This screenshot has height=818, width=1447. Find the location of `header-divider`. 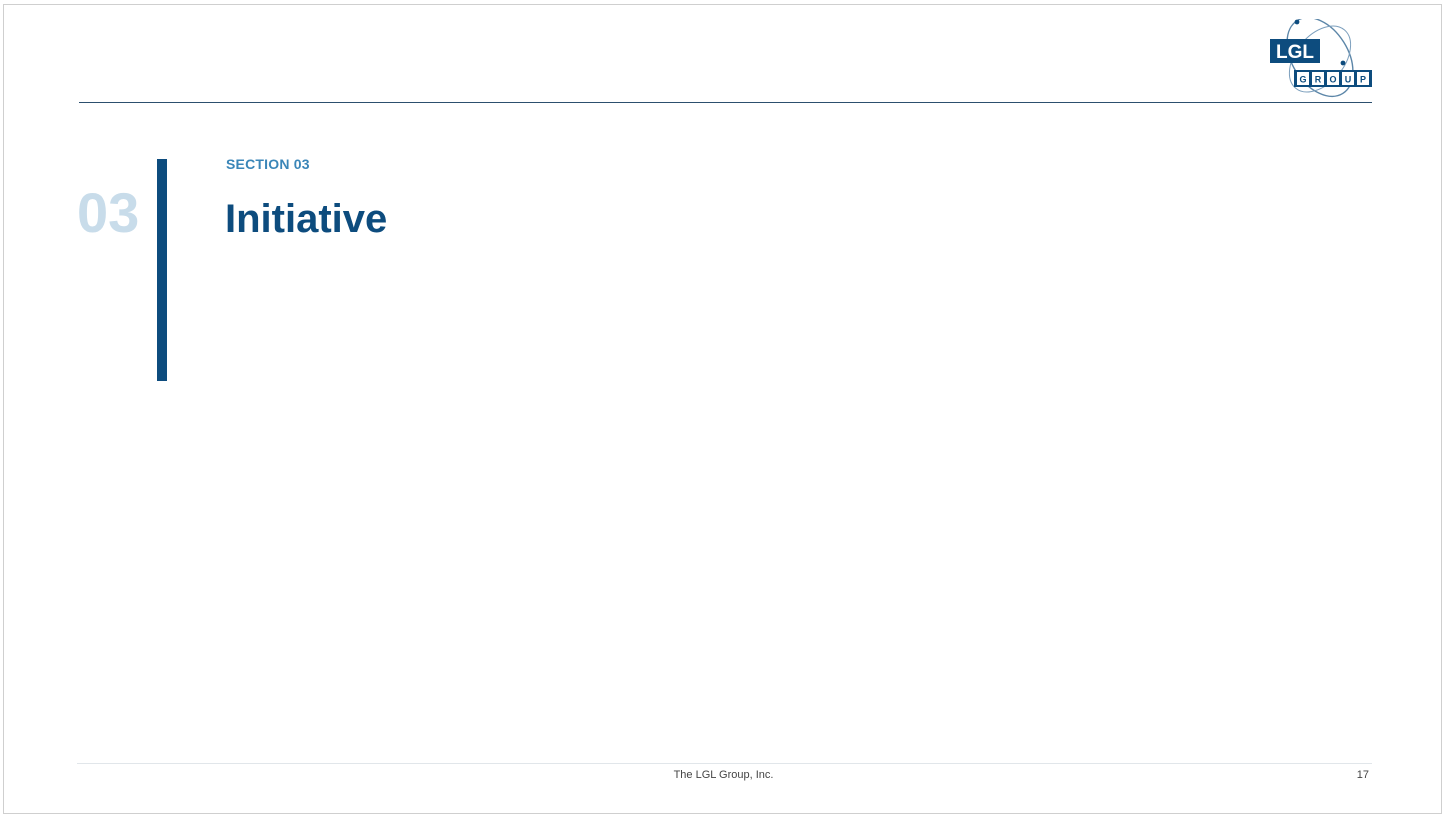

header-divider is located at coordinates (725, 102).